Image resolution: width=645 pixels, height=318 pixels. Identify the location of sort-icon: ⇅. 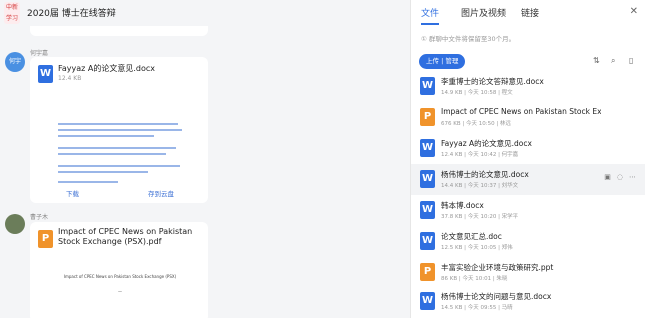
(596, 60).